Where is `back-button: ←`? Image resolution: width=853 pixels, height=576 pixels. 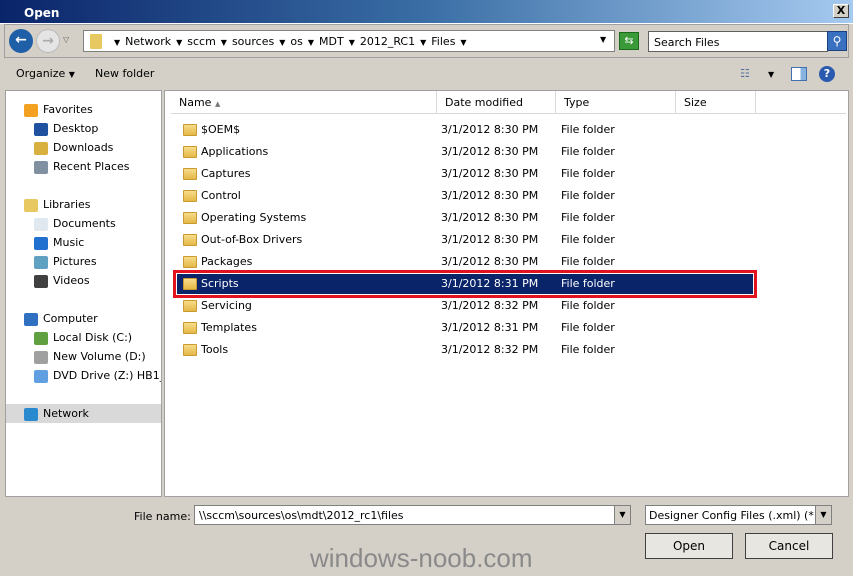
back-button: ← is located at coordinates (21, 41).